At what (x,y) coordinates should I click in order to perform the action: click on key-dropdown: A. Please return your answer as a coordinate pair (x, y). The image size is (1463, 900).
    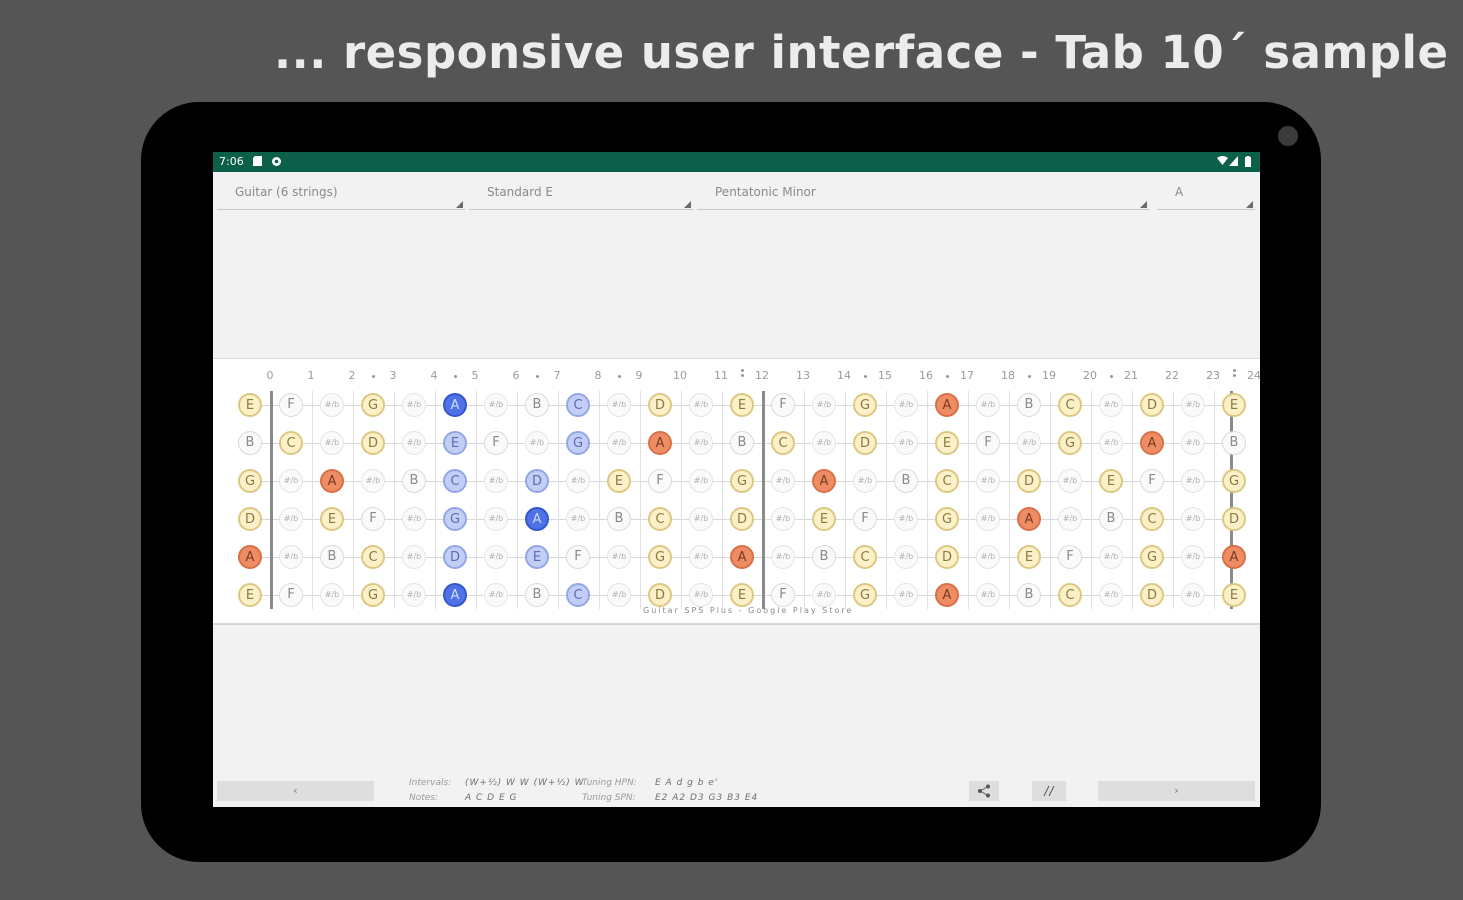
    Looking at the image, I should click on (1206, 194).